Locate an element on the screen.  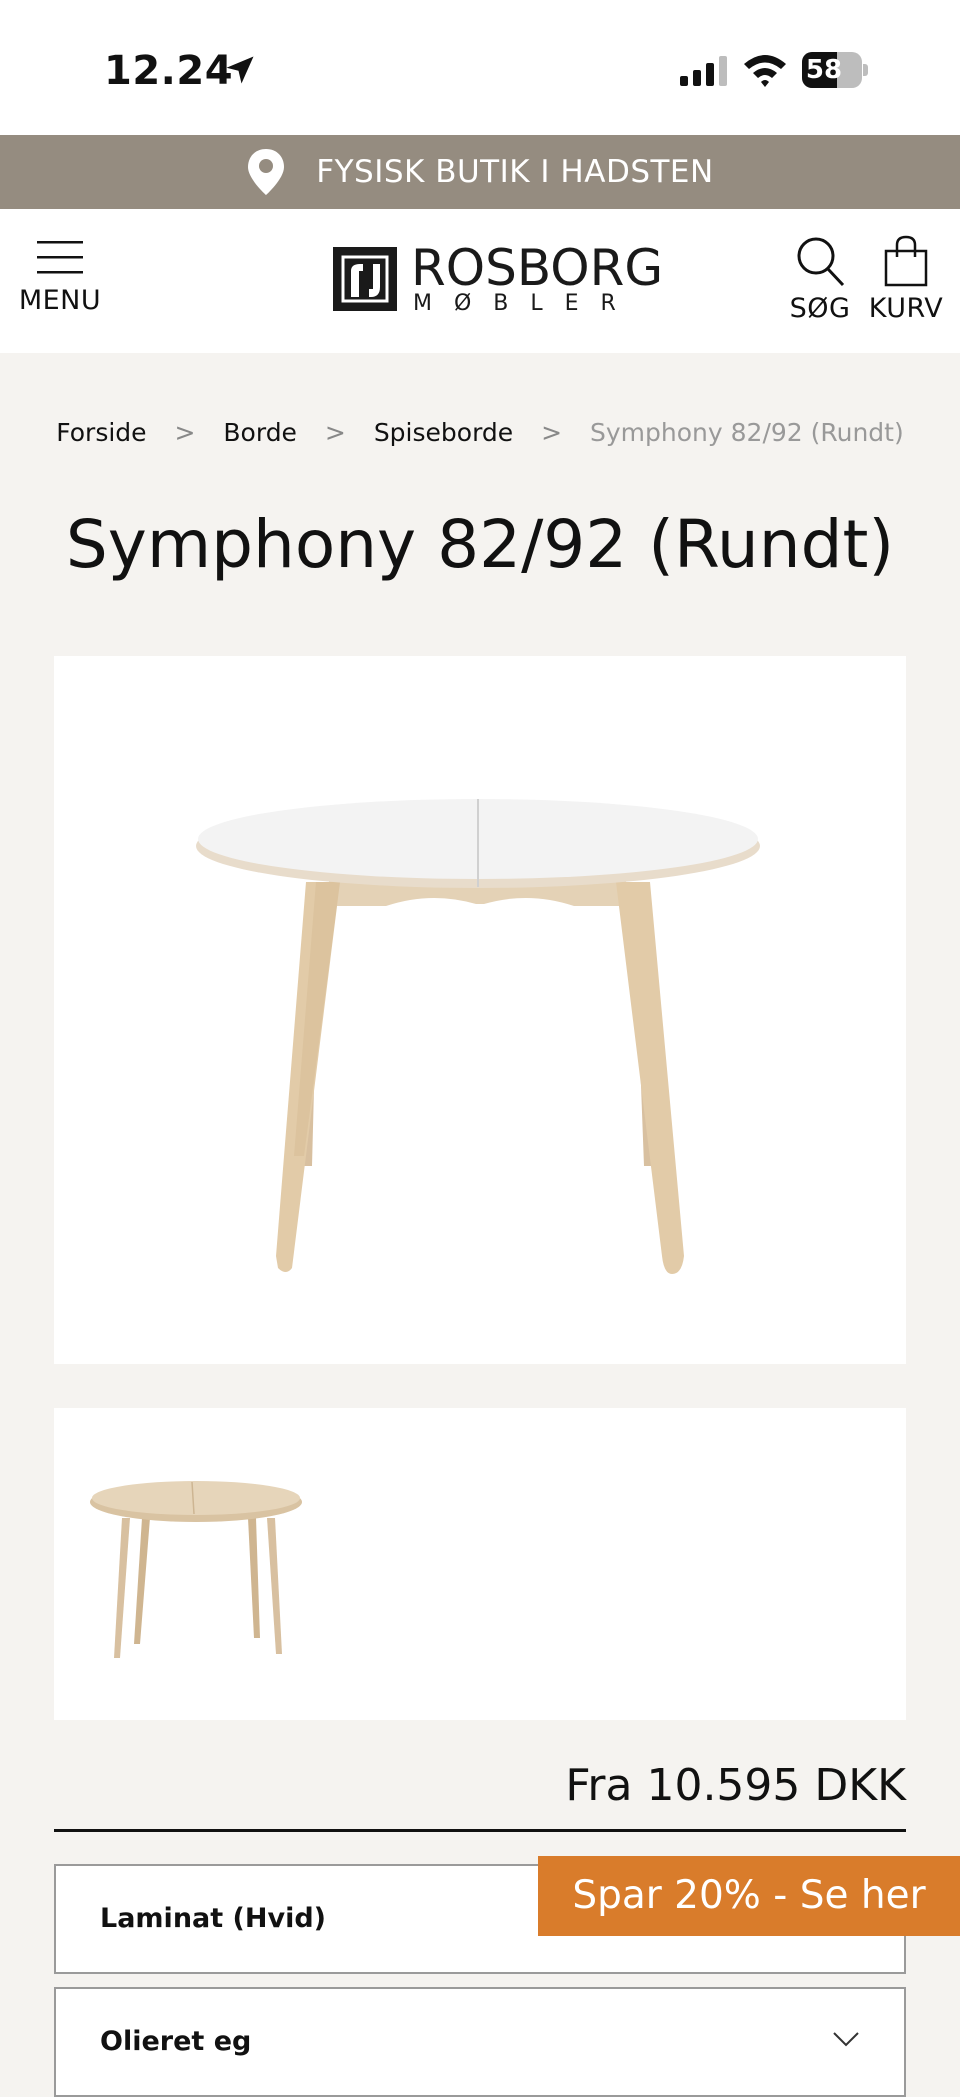
thumbnail-oiled-oak is located at coordinates (202, 1568).